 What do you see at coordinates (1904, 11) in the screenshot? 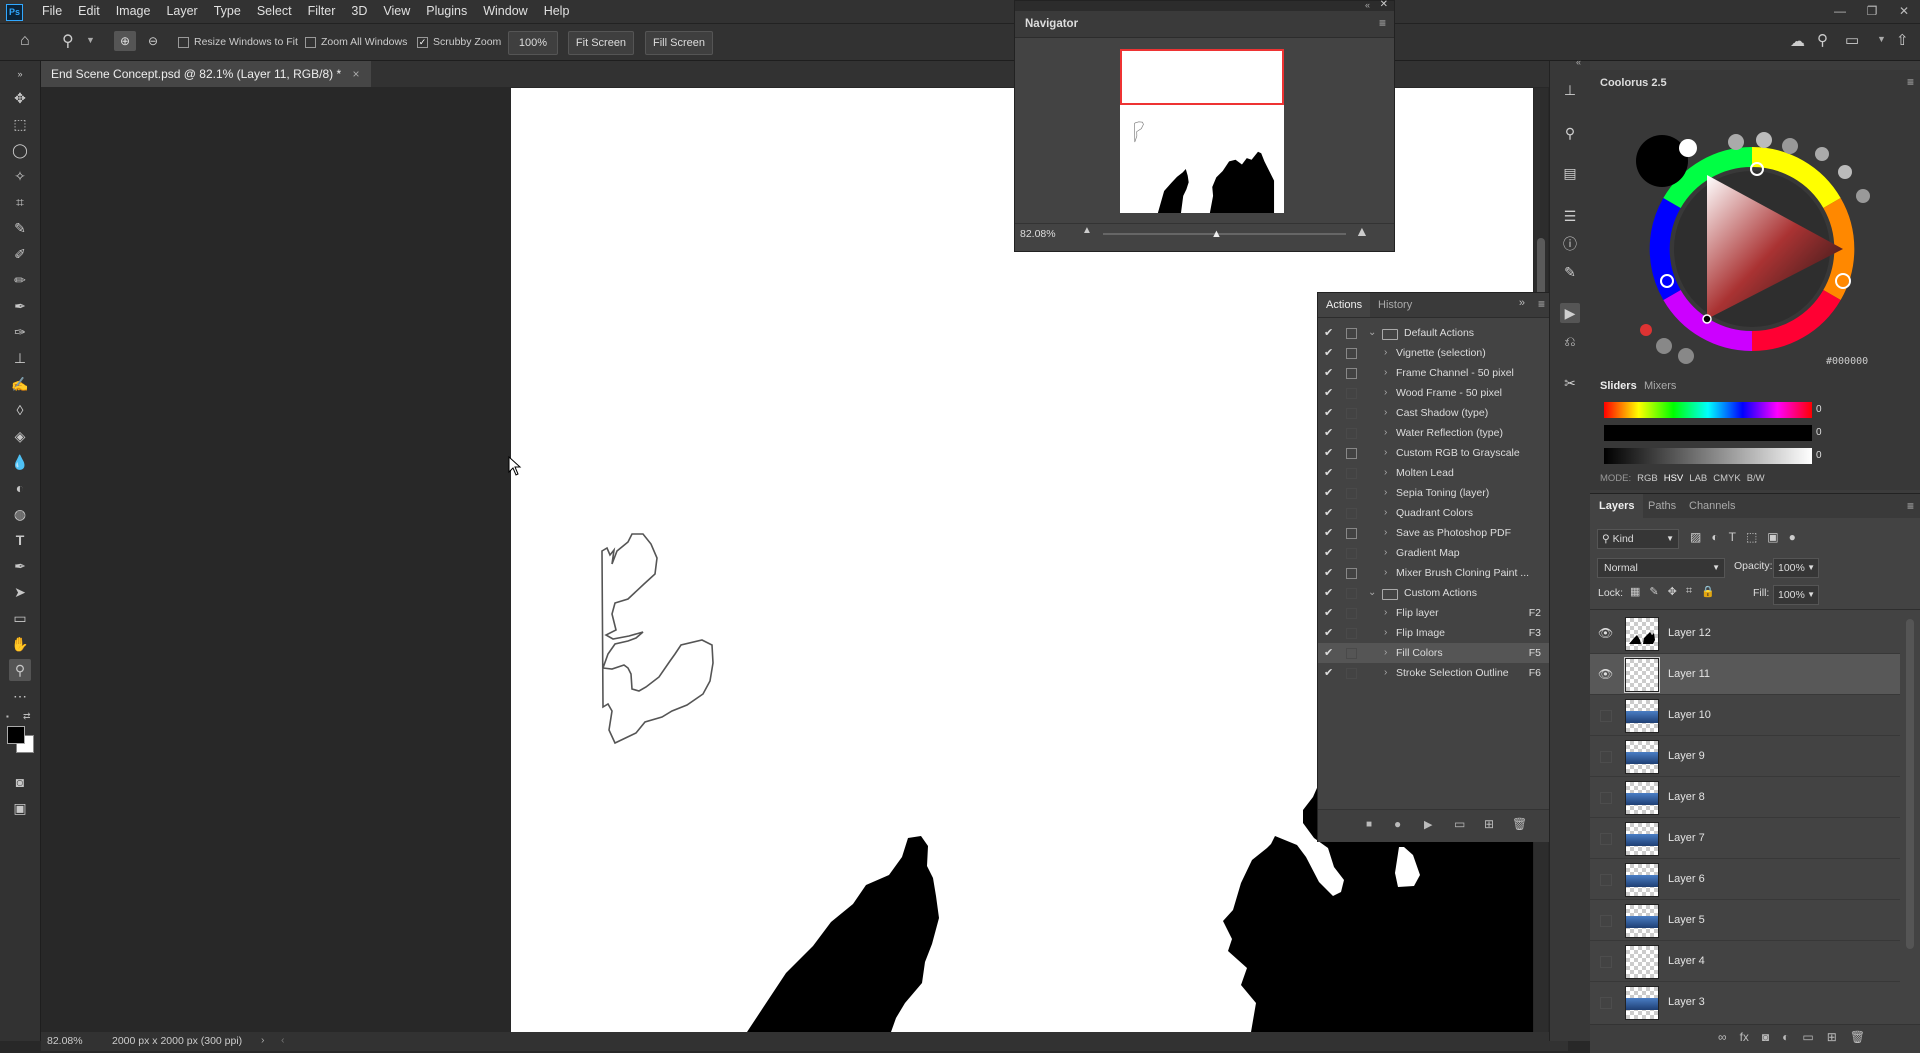
I see `close-icon: ✕` at bounding box center [1904, 11].